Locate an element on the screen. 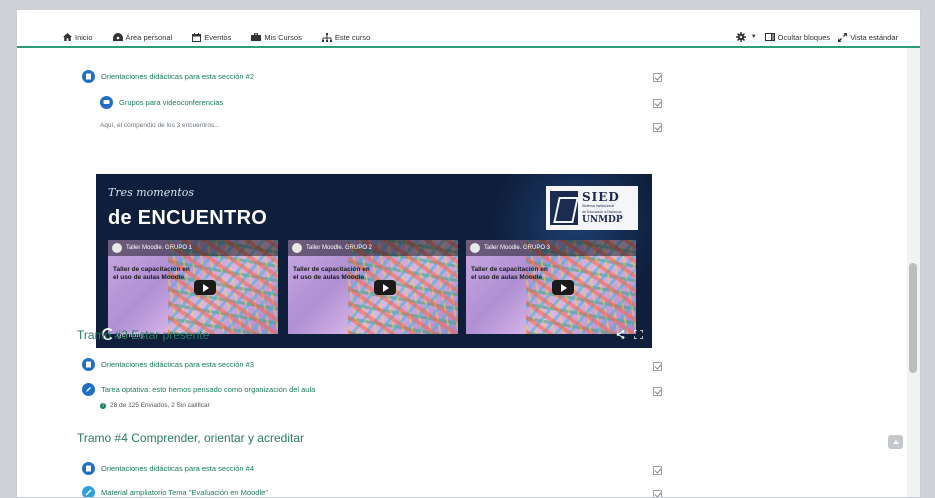 The height and width of the screenshot is (498, 935). scrollbar-thumb is located at coordinates (913, 318).